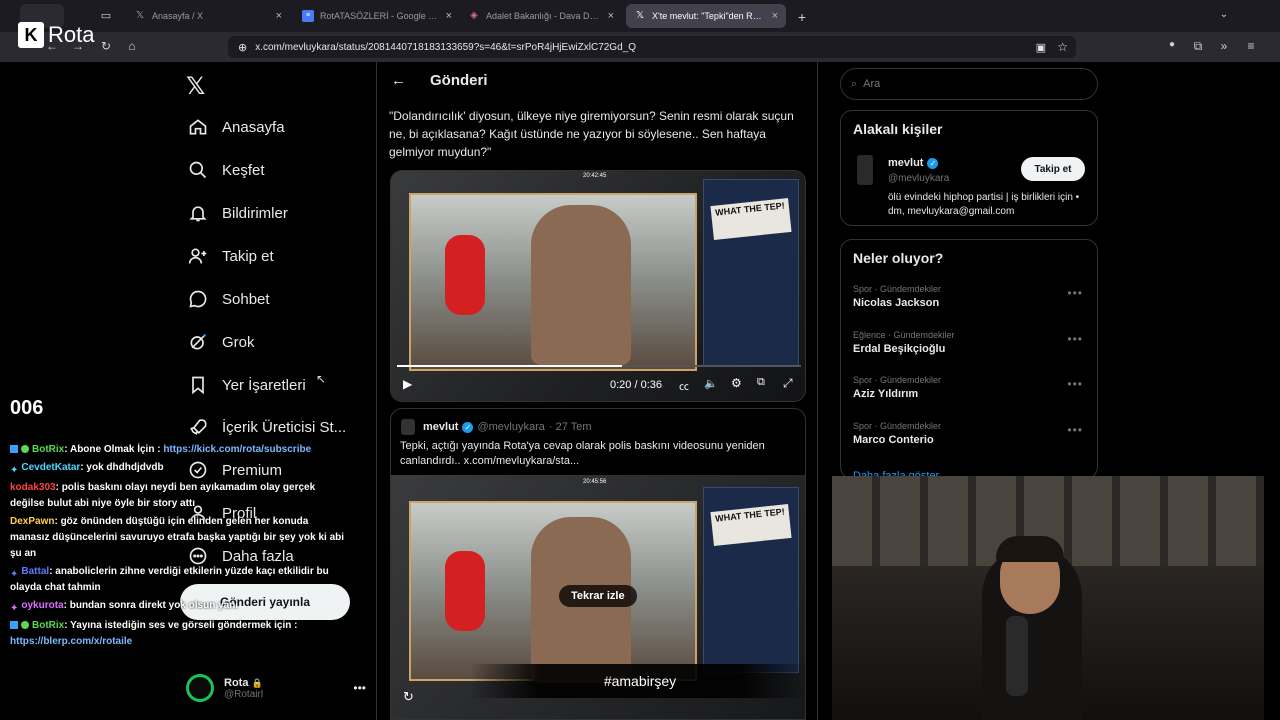 The height and width of the screenshot is (720, 1280). I want to click on follow-button: Takip et, so click(1053, 169).